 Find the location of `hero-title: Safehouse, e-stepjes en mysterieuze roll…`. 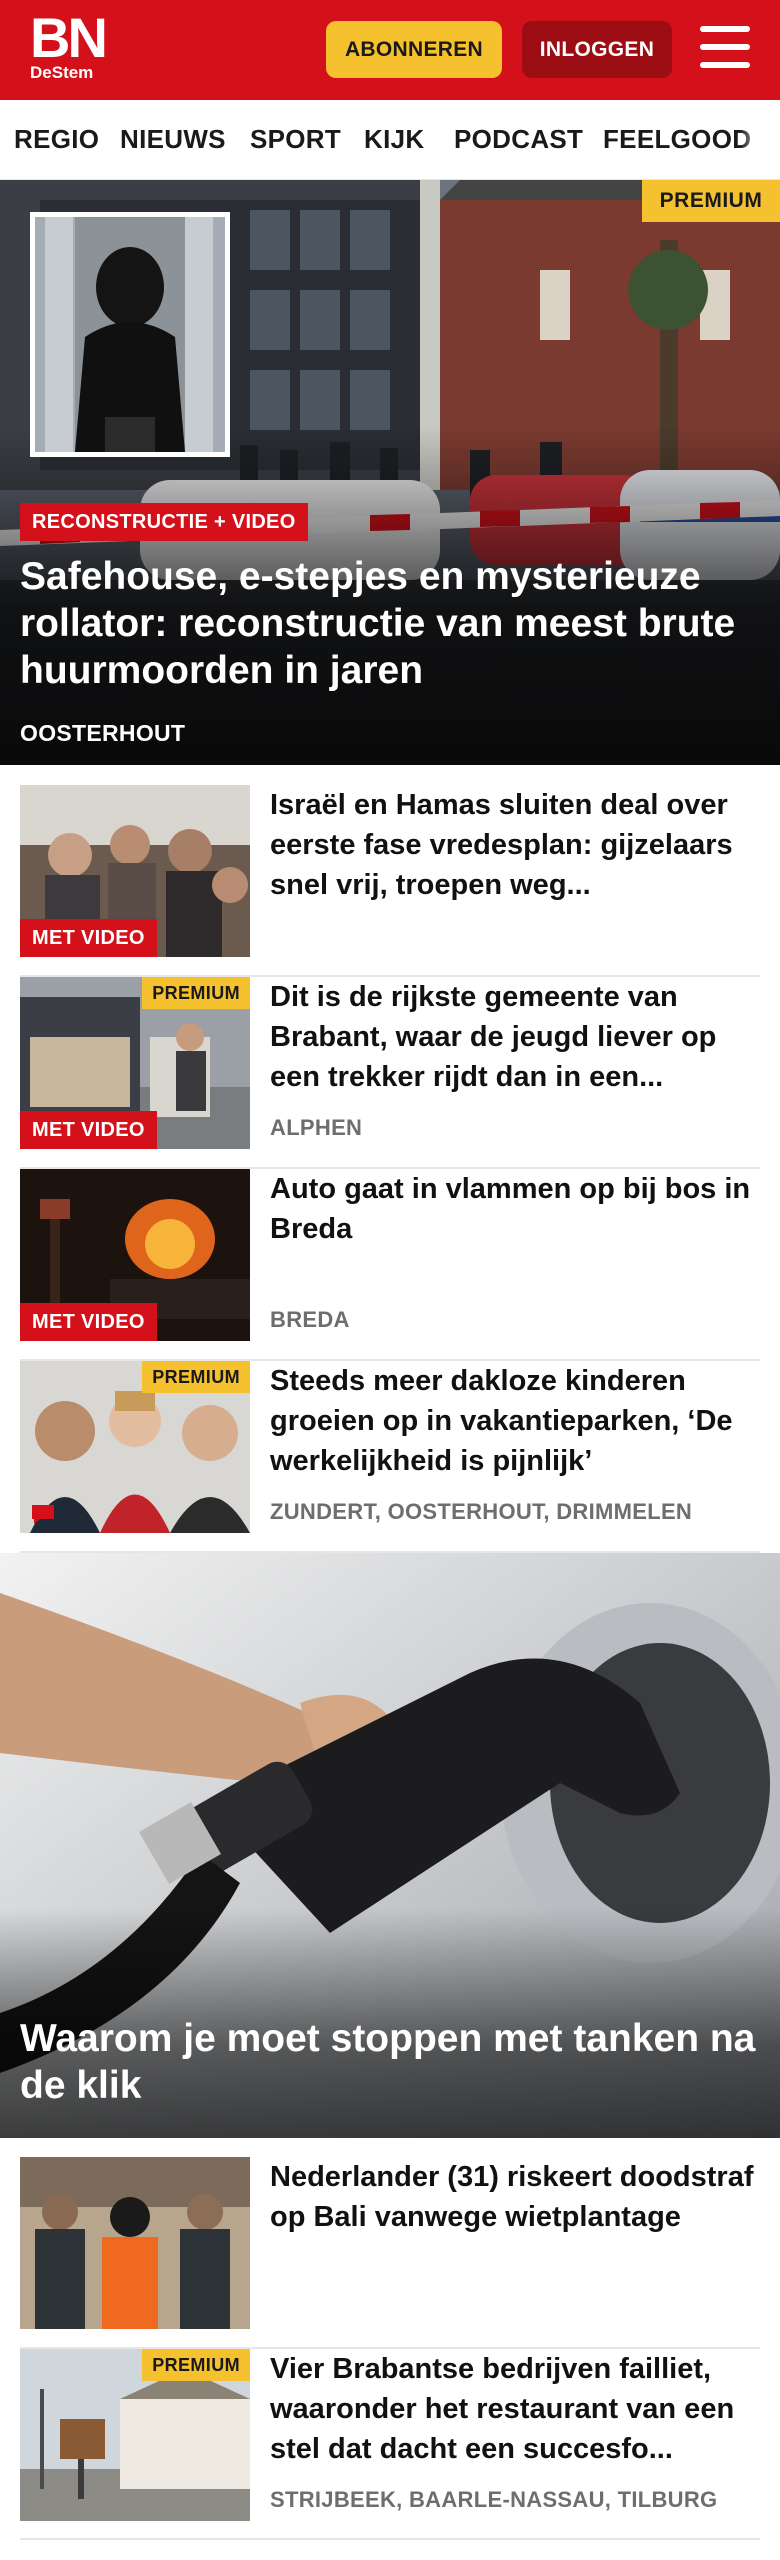

hero-title: Safehouse, e-stepjes en mysterieuze roll… is located at coordinates (390, 623).